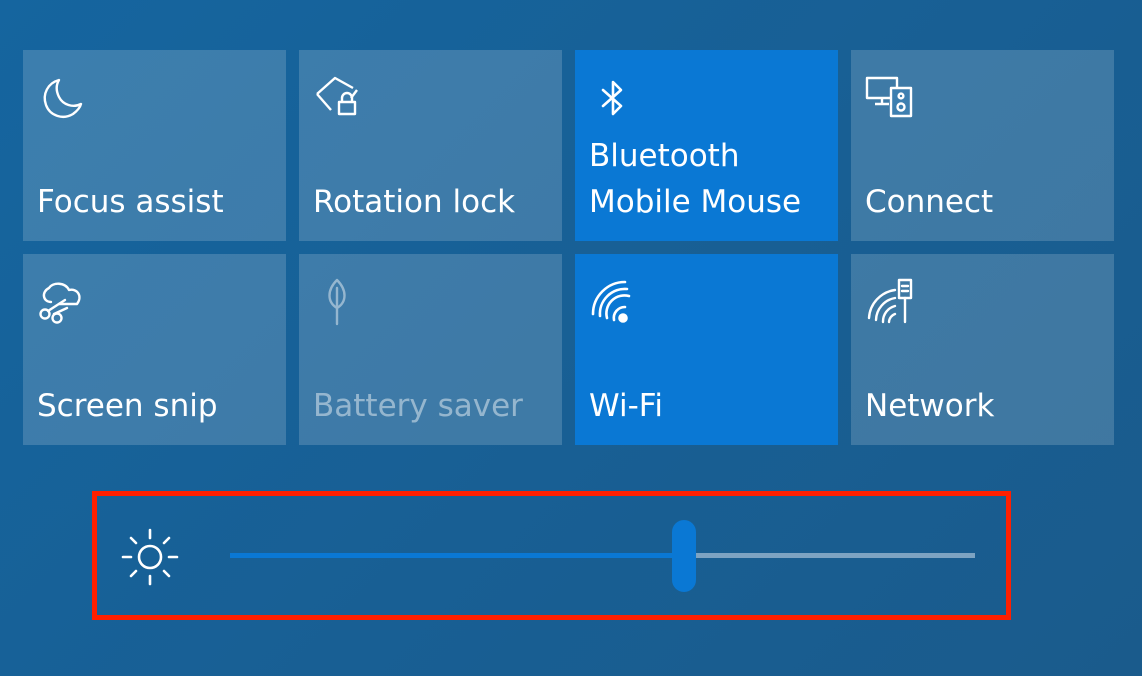 The image size is (1142, 676). I want to click on tile-label-line: Network, so click(930, 406).